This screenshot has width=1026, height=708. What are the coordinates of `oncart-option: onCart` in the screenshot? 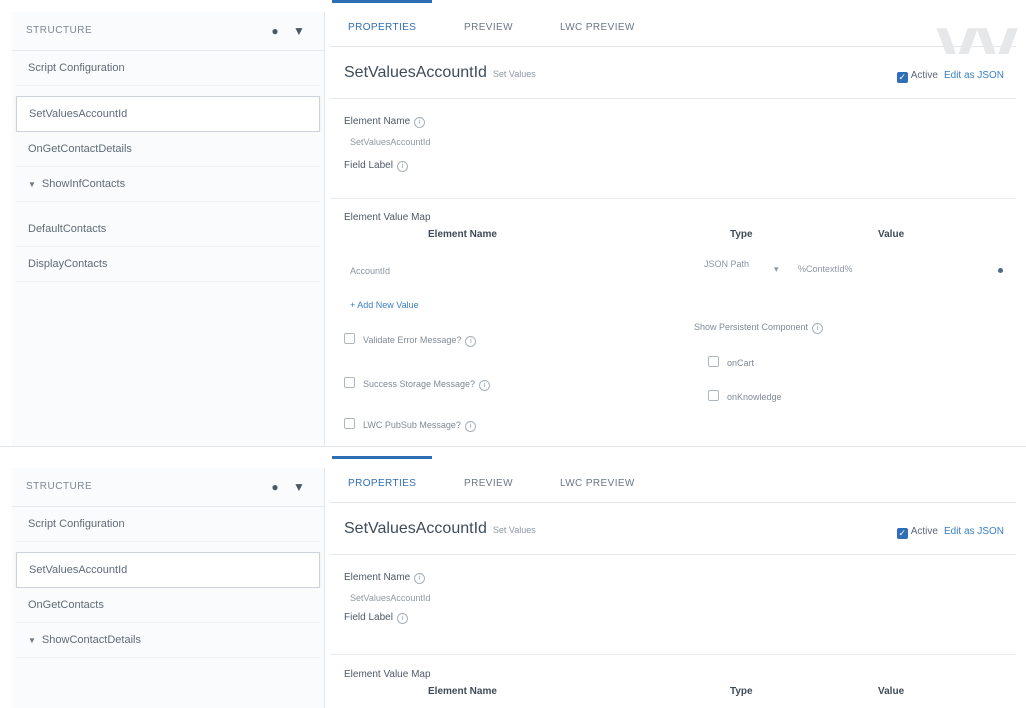 It's located at (731, 362).